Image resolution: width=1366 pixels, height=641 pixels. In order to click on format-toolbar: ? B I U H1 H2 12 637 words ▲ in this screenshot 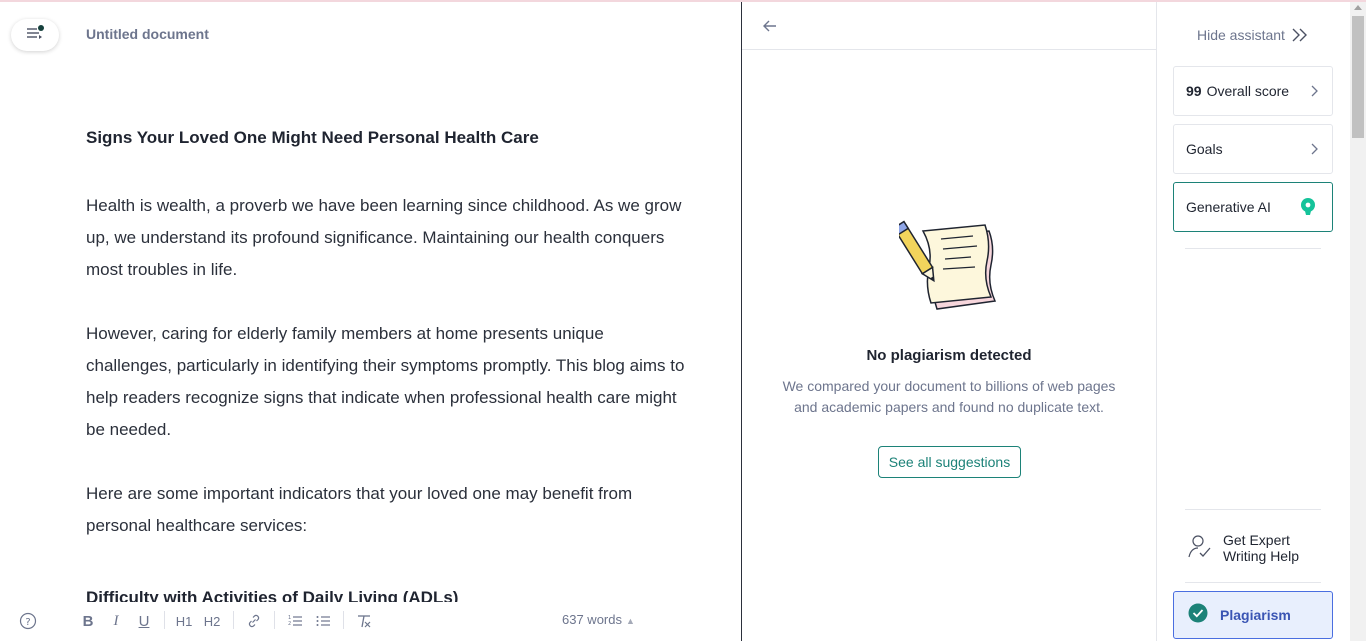, I will do `click(370, 621)`.